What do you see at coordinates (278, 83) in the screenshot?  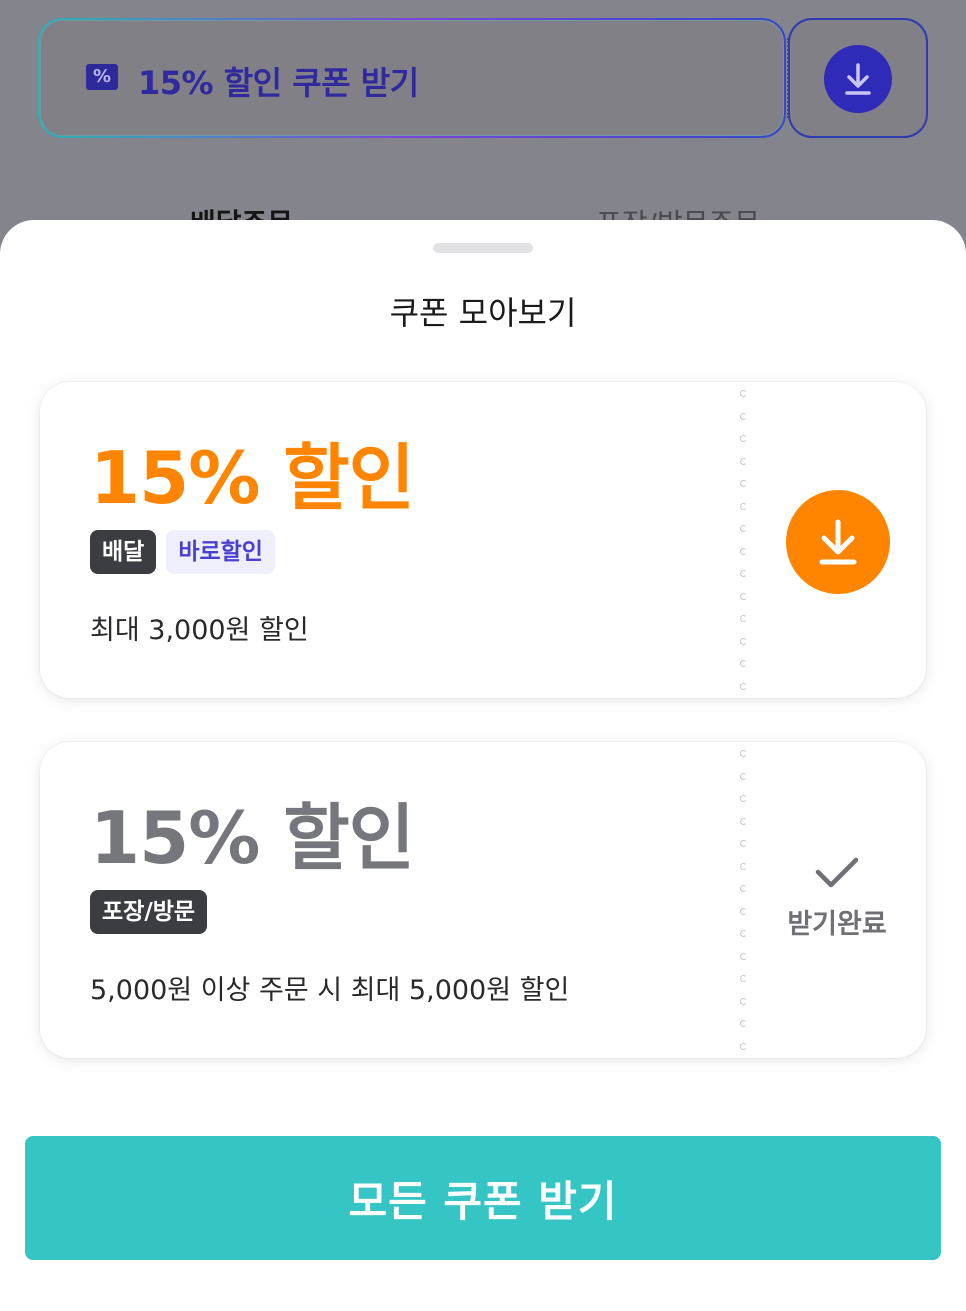 I see `banner-text: 15% 할인 쿠폰 받기` at bounding box center [278, 83].